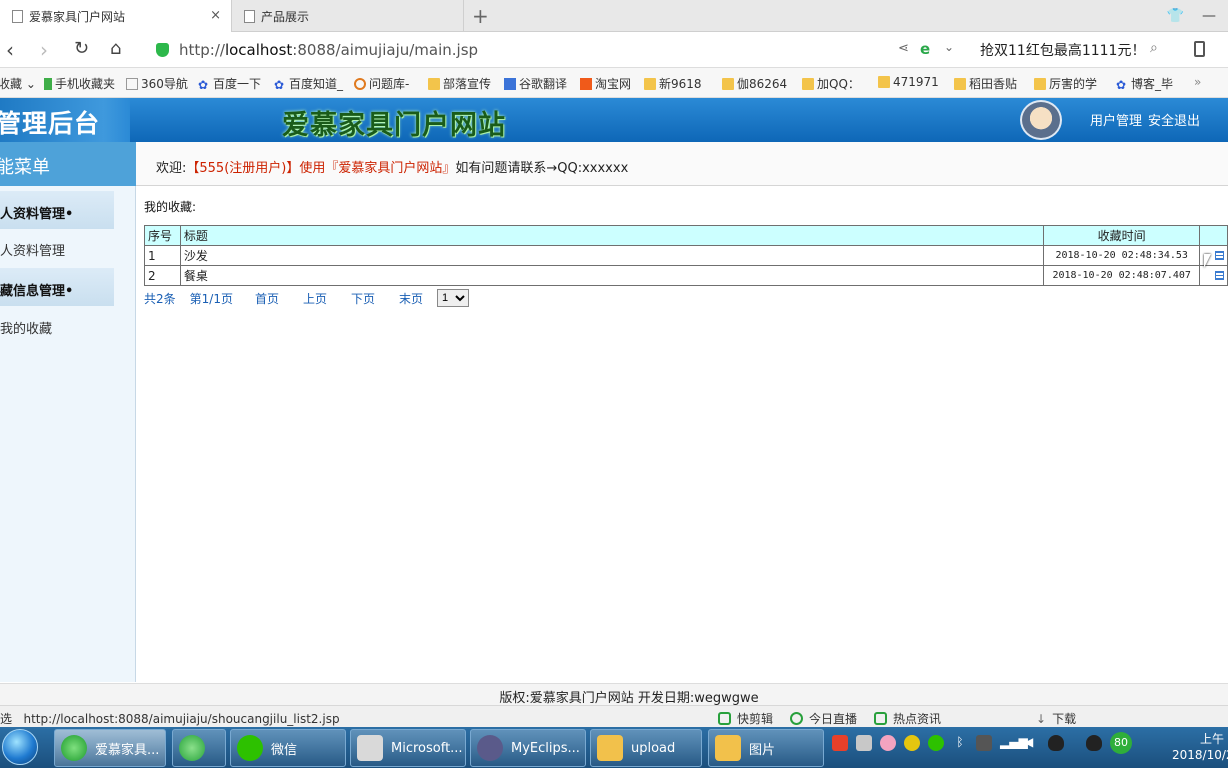 The width and height of the screenshot is (1228, 768). Describe the element at coordinates (925, 49) in the screenshot. I see `ie-icon: e` at that location.